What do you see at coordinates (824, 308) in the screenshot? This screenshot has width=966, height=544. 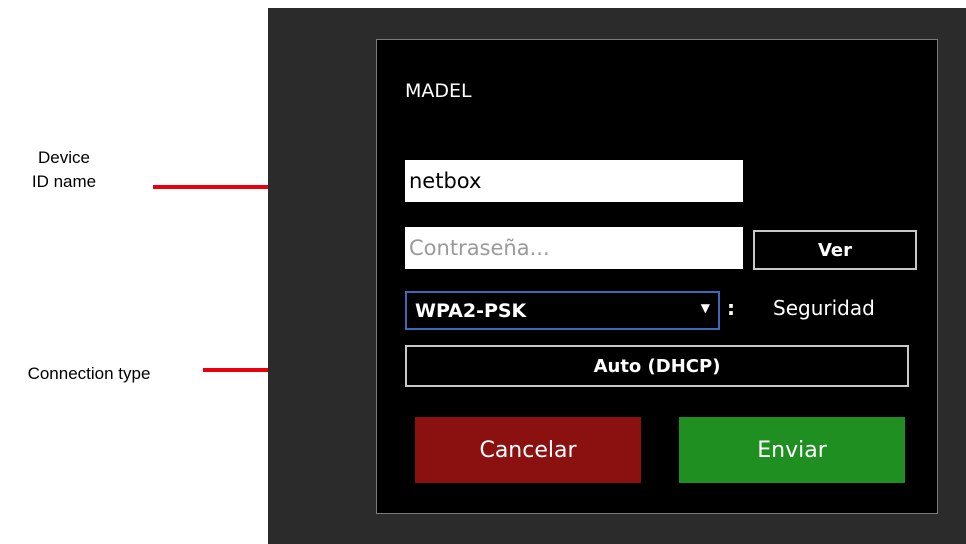 I see `security-label: Seguridad` at bounding box center [824, 308].